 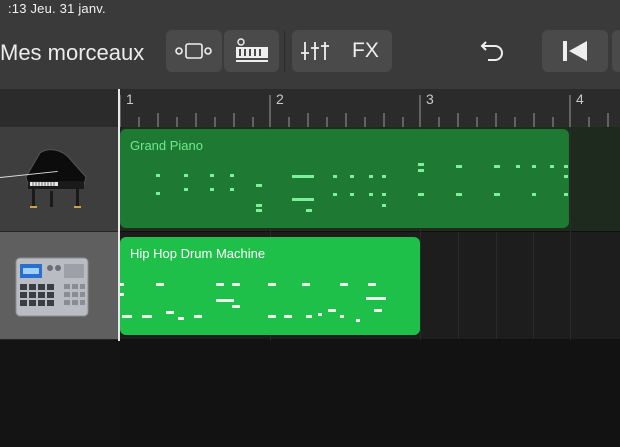 What do you see at coordinates (364, 111) in the screenshot?
I see `ruler-ticks` at bounding box center [364, 111].